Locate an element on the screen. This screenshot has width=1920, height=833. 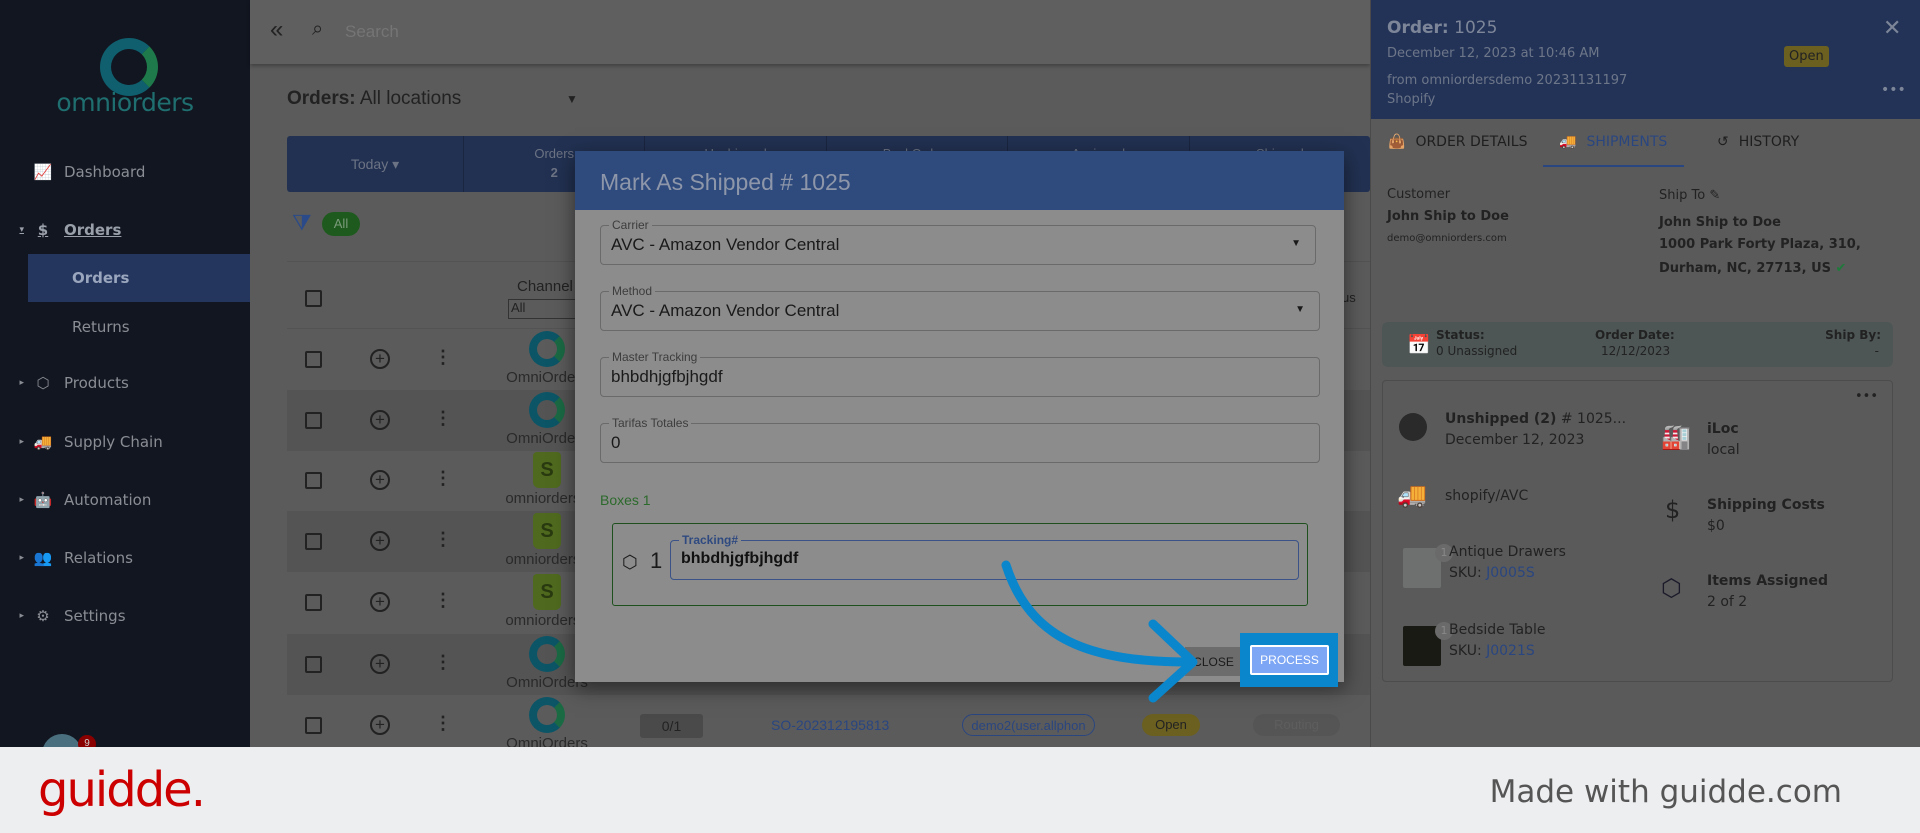
calendar-icon: 📅 is located at coordinates (1419, 345).